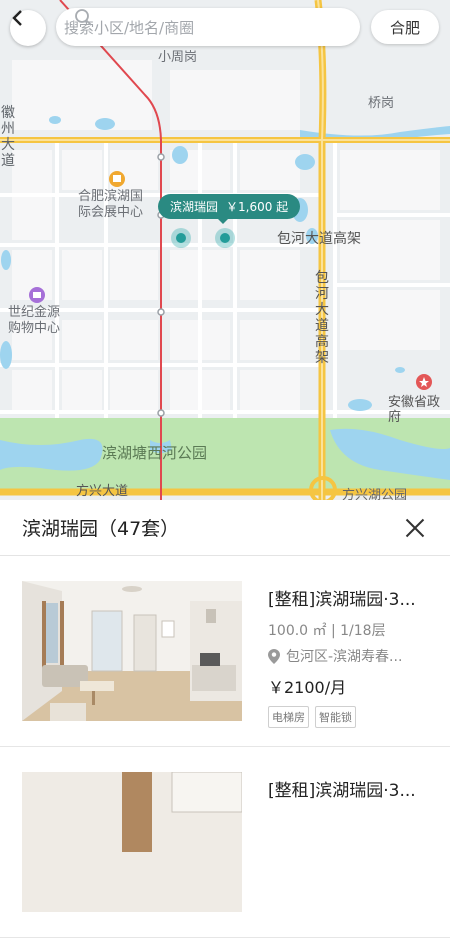  Describe the element at coordinates (34, 320) in the screenshot. I see `map-label-shiji: 世纪金源购物中心` at that location.